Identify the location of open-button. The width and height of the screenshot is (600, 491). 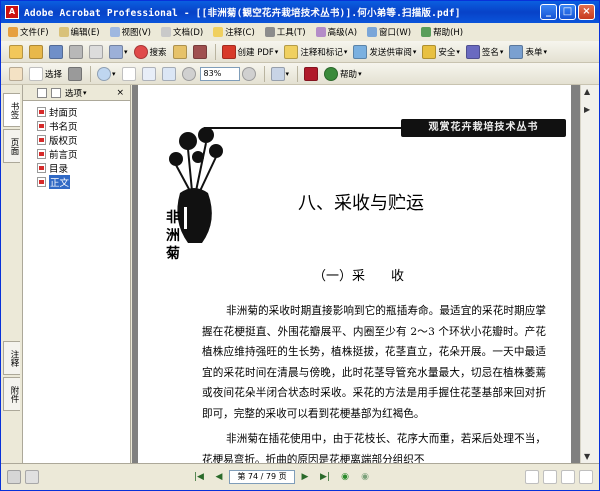
(16, 52).